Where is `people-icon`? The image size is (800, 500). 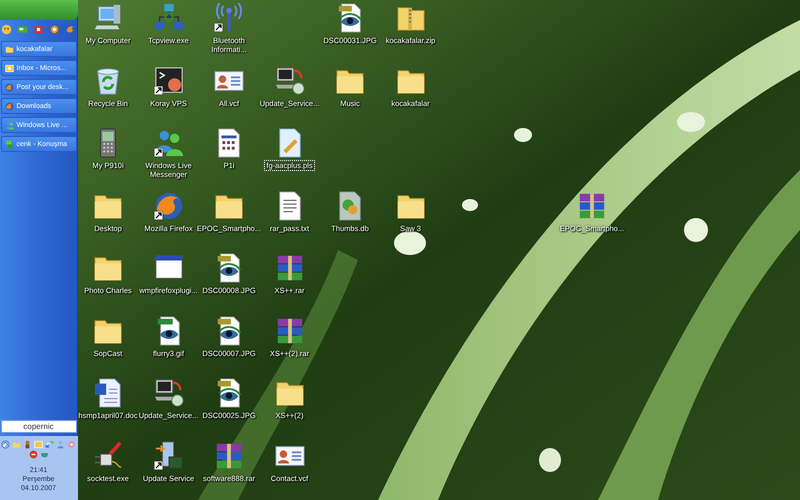
people-icon is located at coordinates (9, 125).